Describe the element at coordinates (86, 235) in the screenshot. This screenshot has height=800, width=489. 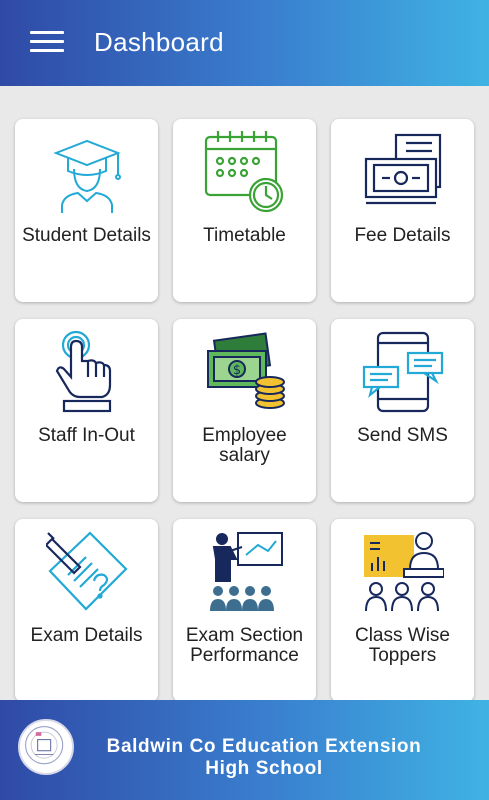
I see `card-label: Student Details` at that location.